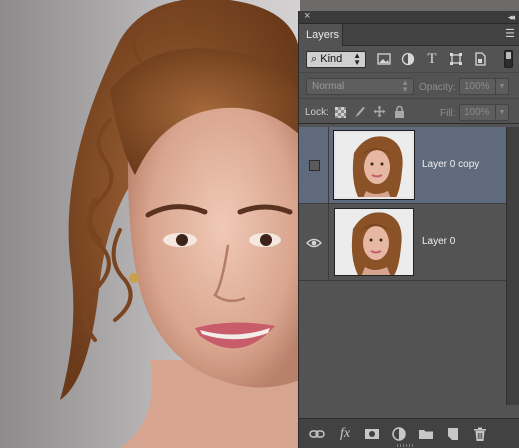 This screenshot has width=519, height=448. I want to click on filter-kind-label: Kind, so click(331, 59).